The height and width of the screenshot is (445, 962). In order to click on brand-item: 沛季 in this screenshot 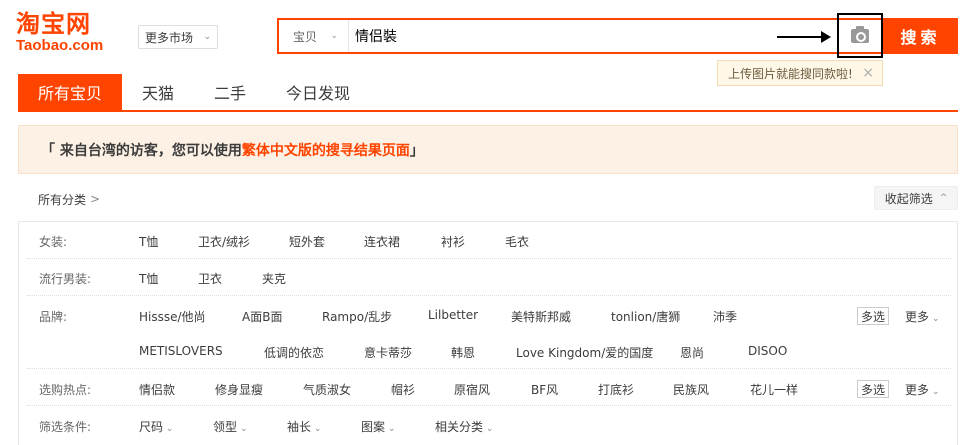, I will do `click(725, 316)`.